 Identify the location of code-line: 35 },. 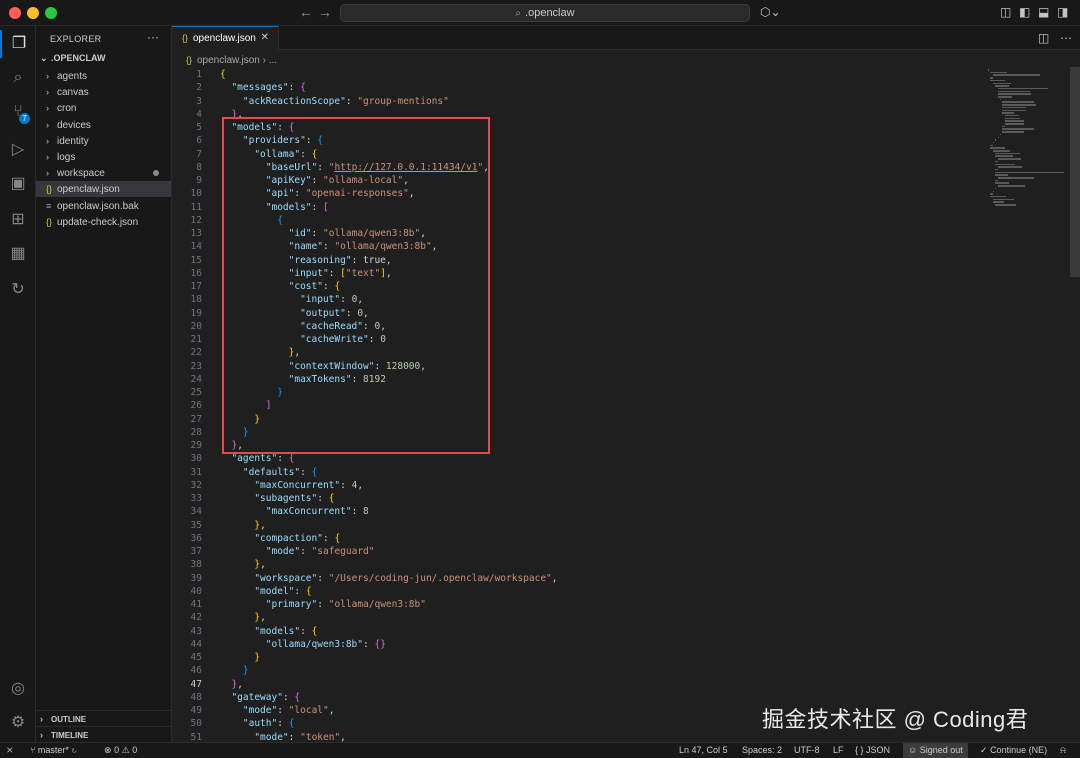
(572, 525).